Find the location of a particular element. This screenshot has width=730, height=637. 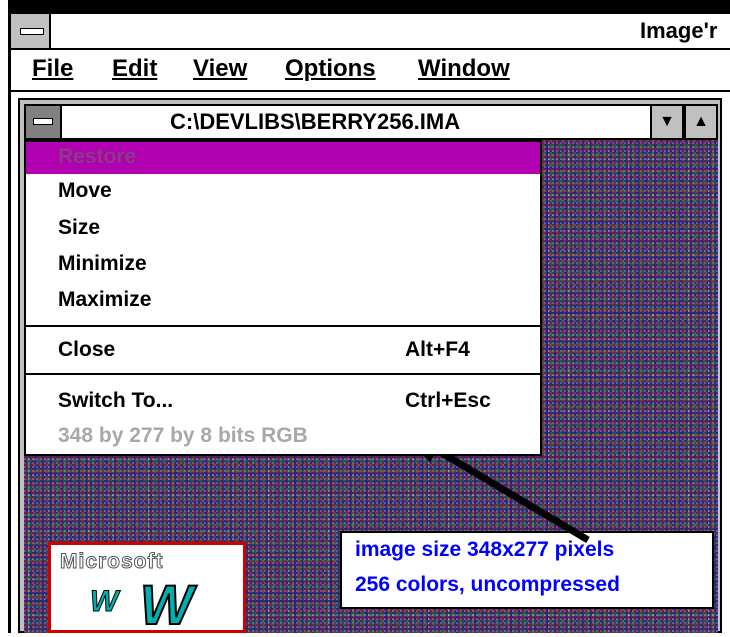

logo-text: Microsoft is located at coordinates (112, 562).